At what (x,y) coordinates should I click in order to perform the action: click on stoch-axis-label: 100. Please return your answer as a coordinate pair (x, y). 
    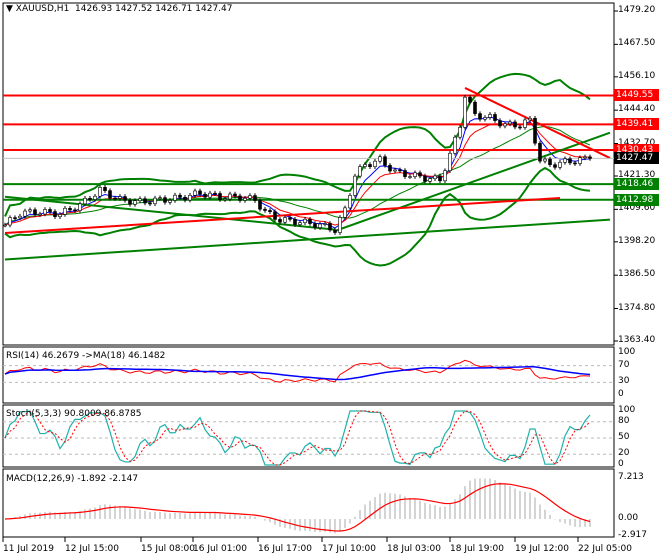
    Looking at the image, I should click on (627, 410).